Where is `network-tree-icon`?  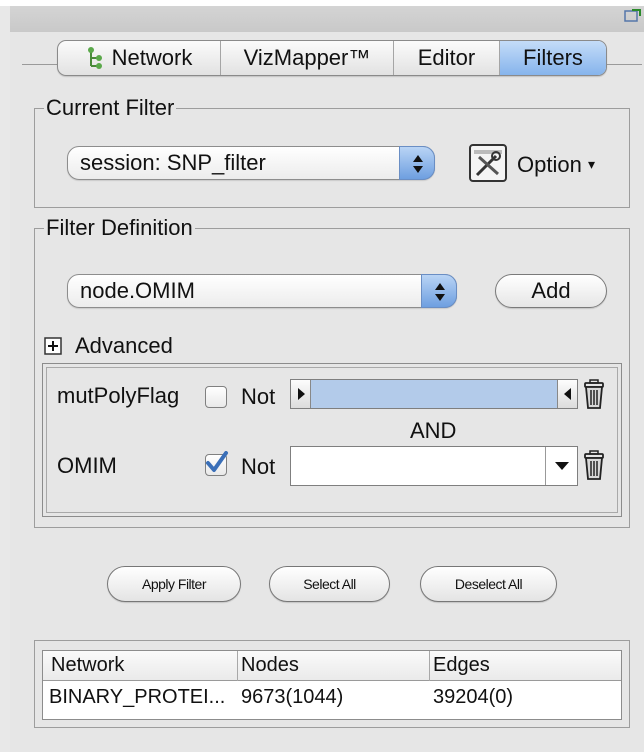 network-tree-icon is located at coordinates (94, 58).